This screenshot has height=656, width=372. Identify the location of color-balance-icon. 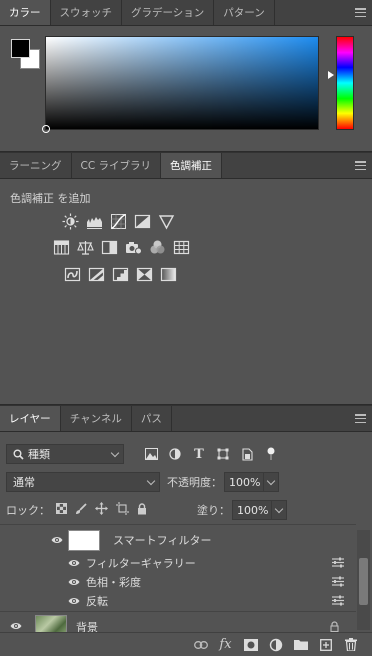
(85, 247).